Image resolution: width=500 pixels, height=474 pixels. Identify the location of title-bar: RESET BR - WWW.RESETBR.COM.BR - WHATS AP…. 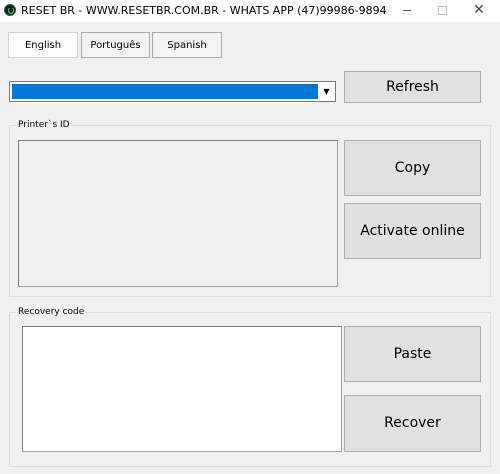
(250, 11).